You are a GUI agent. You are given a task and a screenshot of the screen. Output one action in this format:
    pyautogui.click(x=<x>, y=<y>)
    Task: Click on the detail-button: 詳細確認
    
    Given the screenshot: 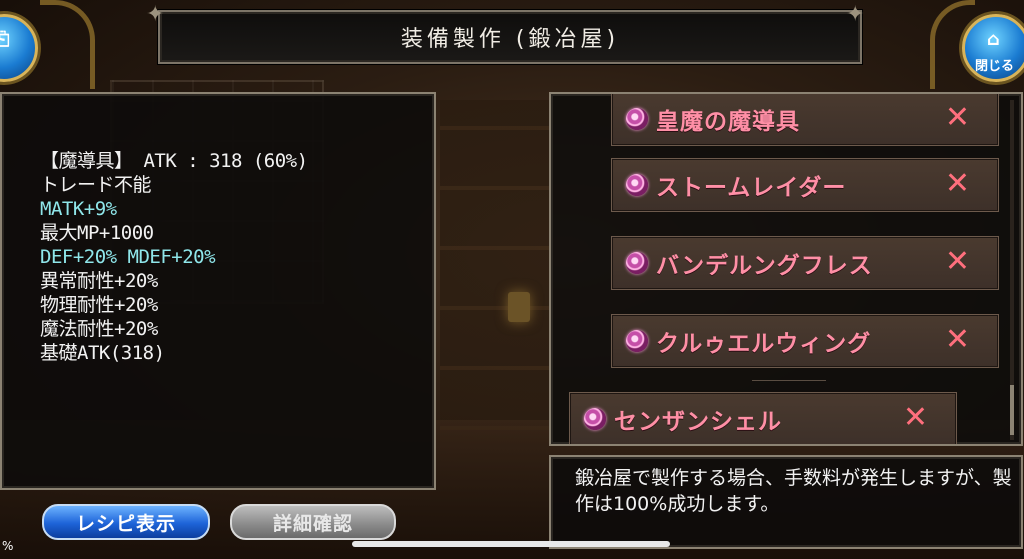 What is the action you would take?
    pyautogui.click(x=313, y=522)
    